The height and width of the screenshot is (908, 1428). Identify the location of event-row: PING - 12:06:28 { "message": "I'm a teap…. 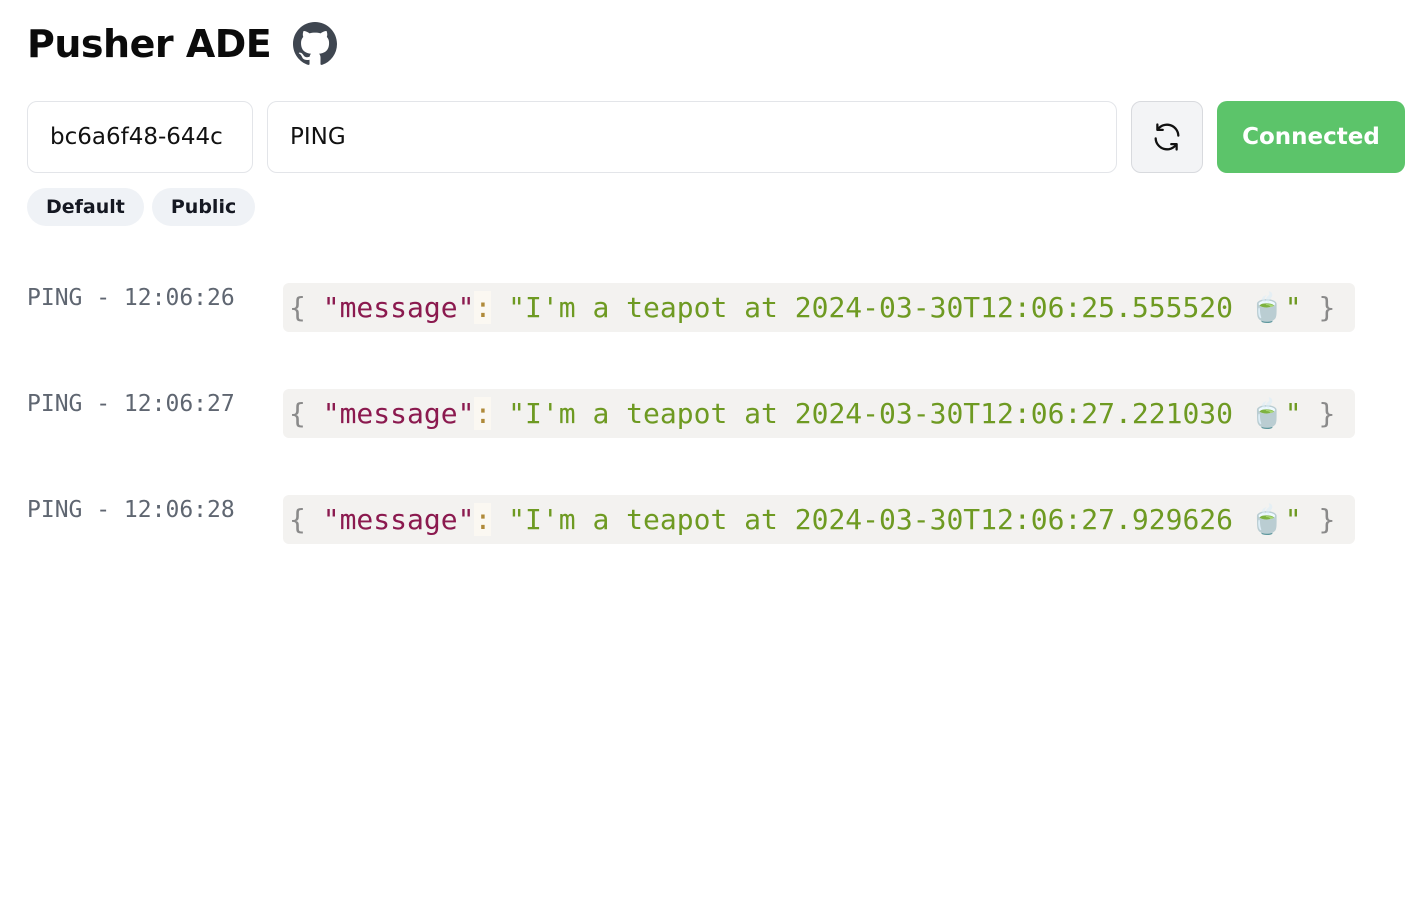
(697, 519).